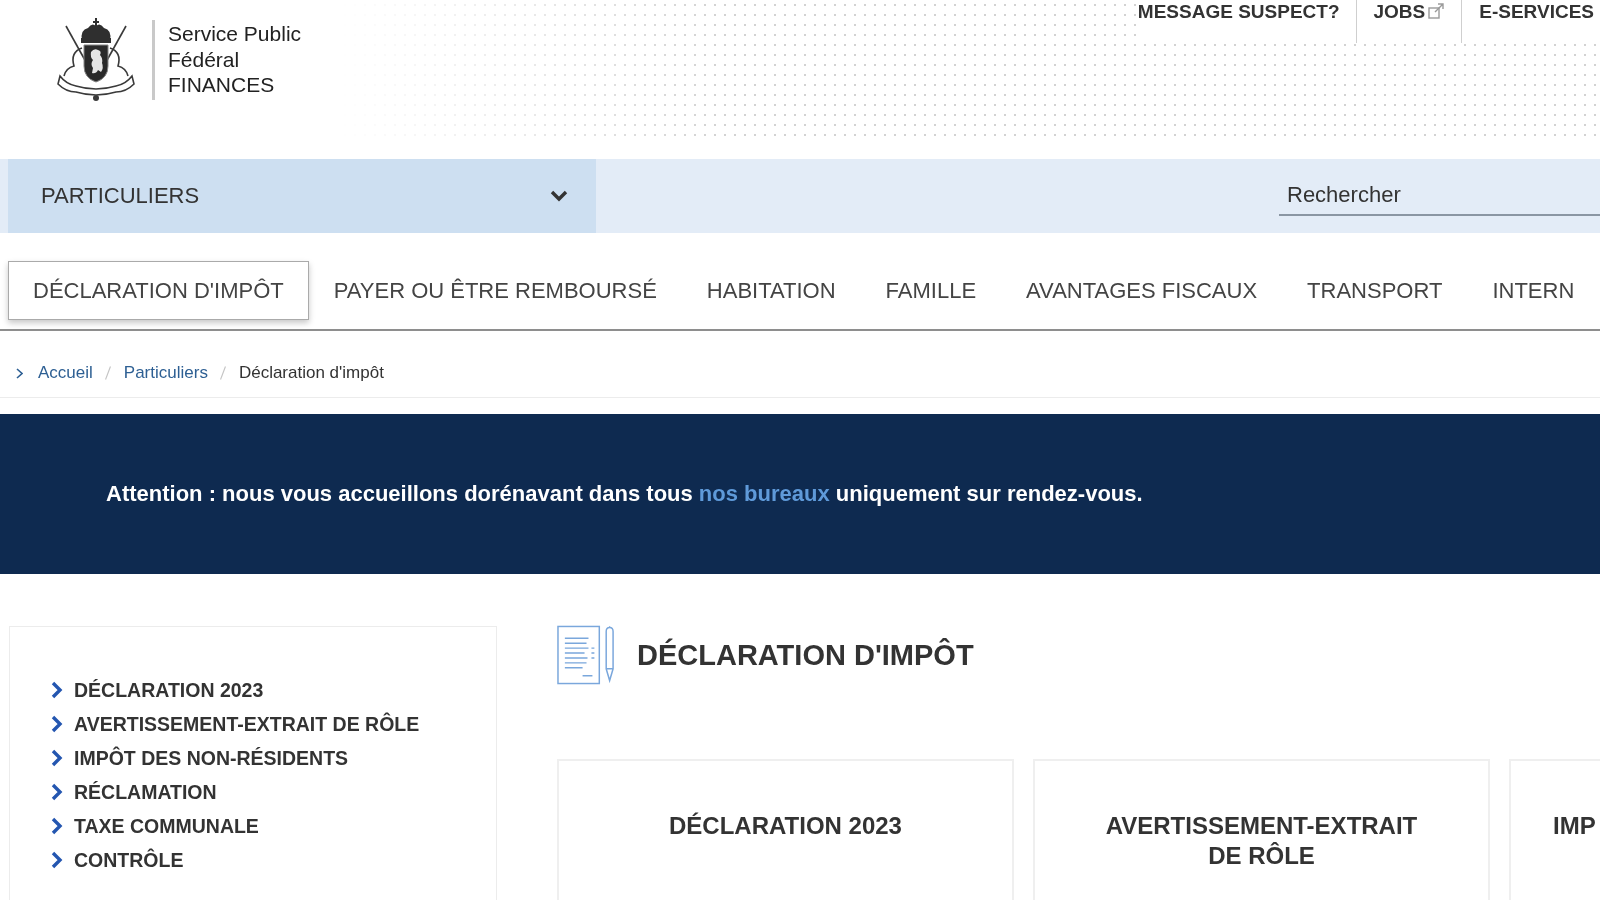 The height and width of the screenshot is (900, 1600). Describe the element at coordinates (273, 724) in the screenshot. I see `sidebar-link: AVERTISSEMENT-EXTRAIT DE RÔLE` at that location.